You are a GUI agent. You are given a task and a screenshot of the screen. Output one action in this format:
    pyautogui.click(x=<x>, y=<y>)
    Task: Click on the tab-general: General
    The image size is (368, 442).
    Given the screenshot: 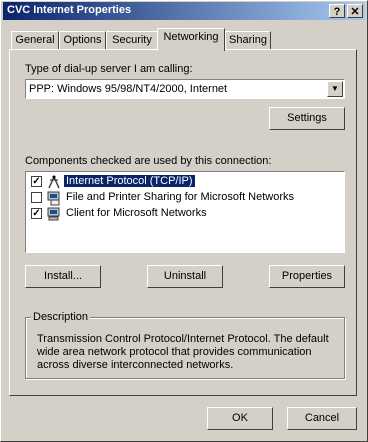 What is the action you would take?
    pyautogui.click(x=35, y=40)
    